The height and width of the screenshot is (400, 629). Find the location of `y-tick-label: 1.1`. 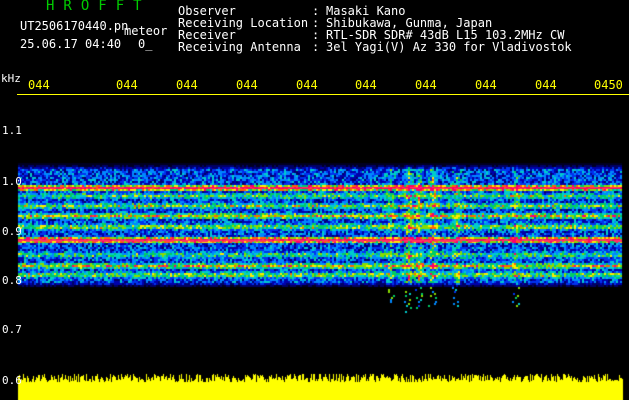

y-tick-label: 1.1 is located at coordinates (12, 130).